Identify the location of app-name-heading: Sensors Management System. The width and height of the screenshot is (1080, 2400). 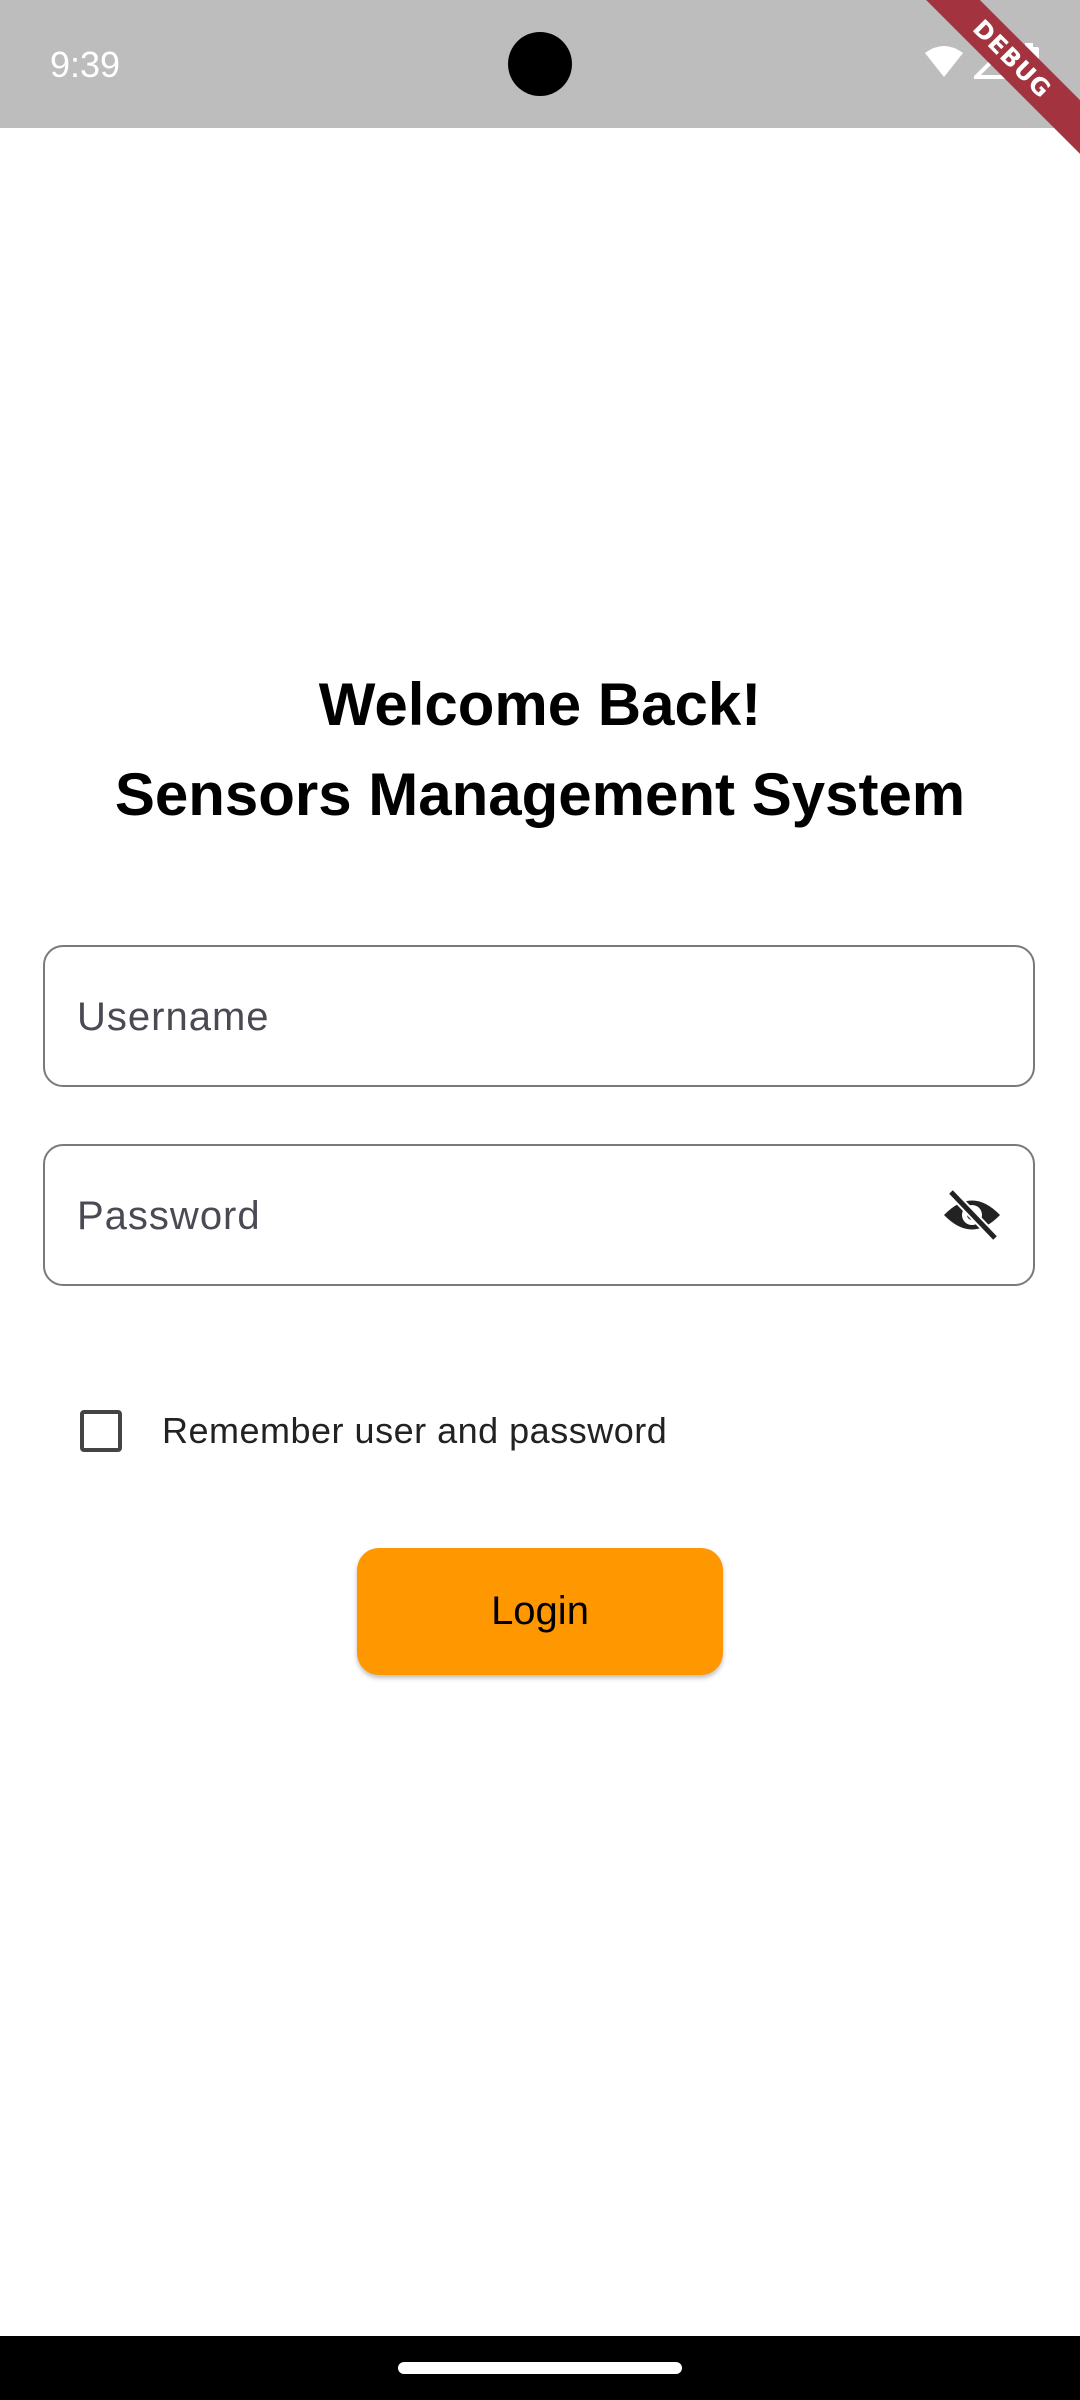
(540, 794).